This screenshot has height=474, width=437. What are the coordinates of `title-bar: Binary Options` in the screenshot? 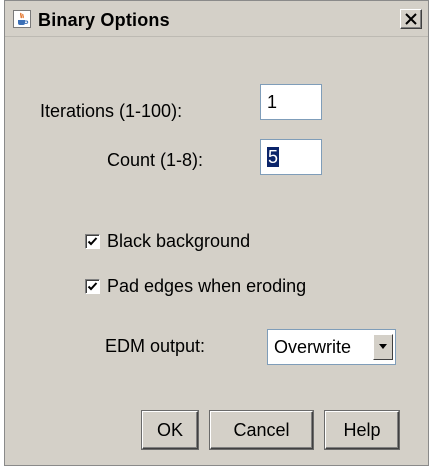 It's located at (216, 19).